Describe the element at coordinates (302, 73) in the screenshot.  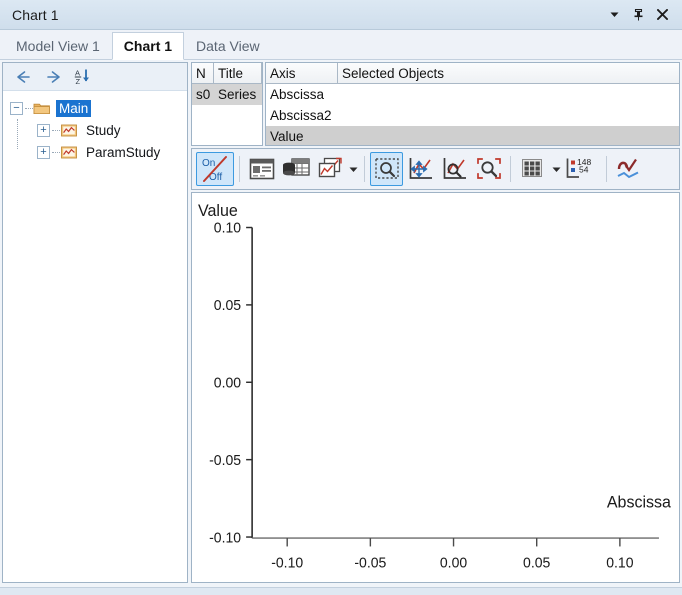
I see `column-header-axis: Axis` at that location.